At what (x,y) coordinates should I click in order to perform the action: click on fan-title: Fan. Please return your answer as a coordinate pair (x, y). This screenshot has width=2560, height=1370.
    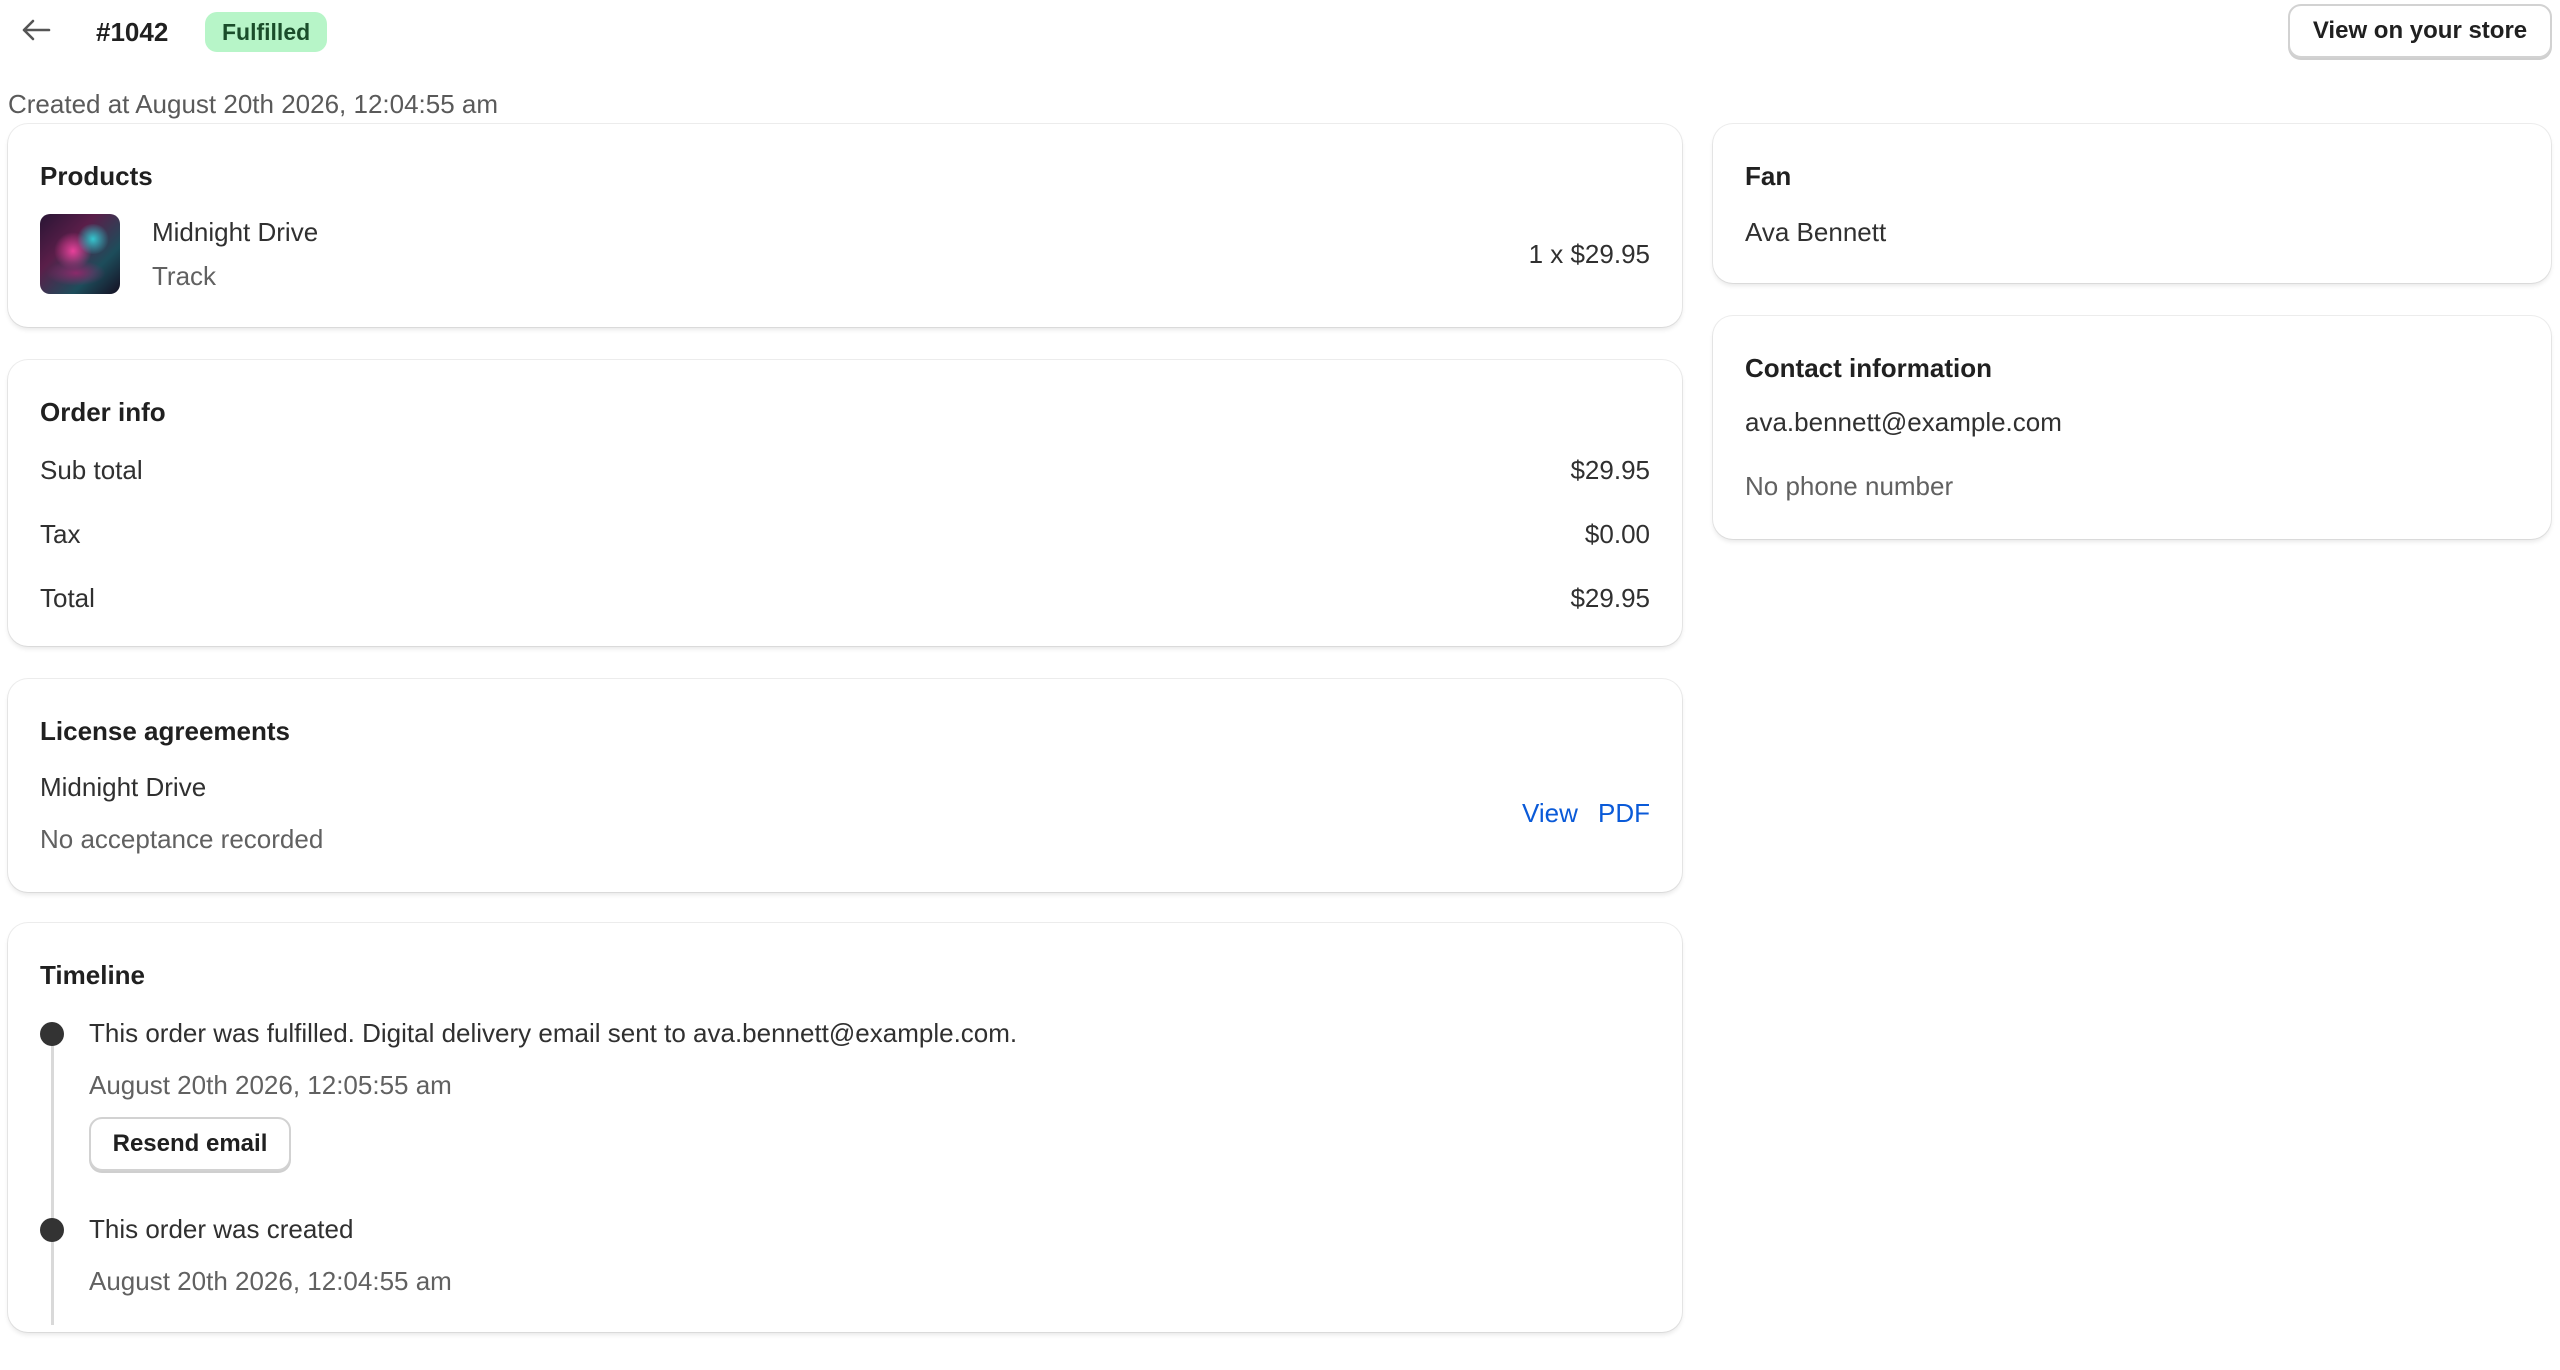
    Looking at the image, I should click on (1768, 176).